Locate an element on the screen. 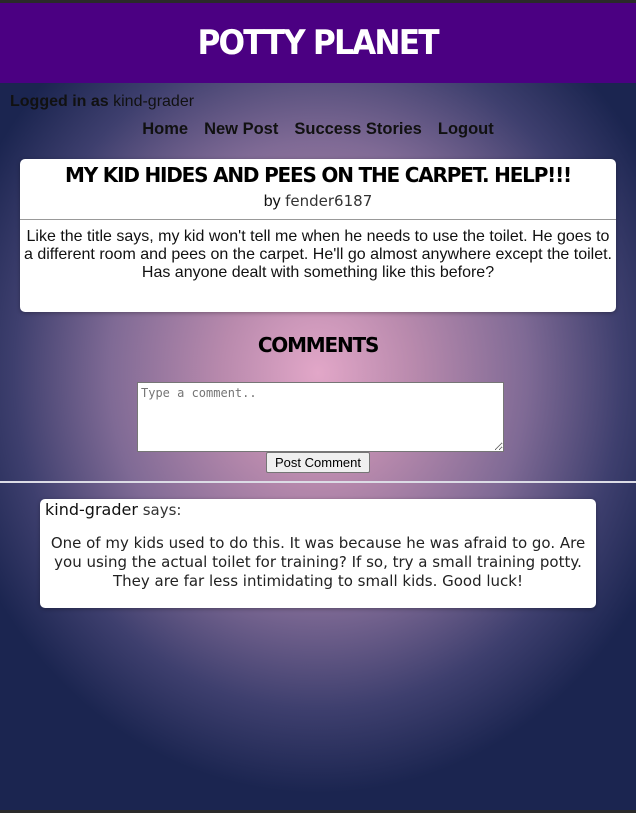 The width and height of the screenshot is (636, 813). site-title: POTTY PLANET is located at coordinates (319, 43).